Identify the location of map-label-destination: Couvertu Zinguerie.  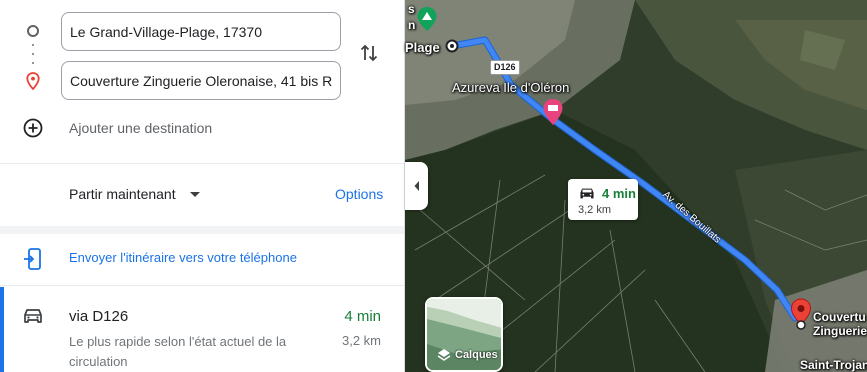
(840, 324).